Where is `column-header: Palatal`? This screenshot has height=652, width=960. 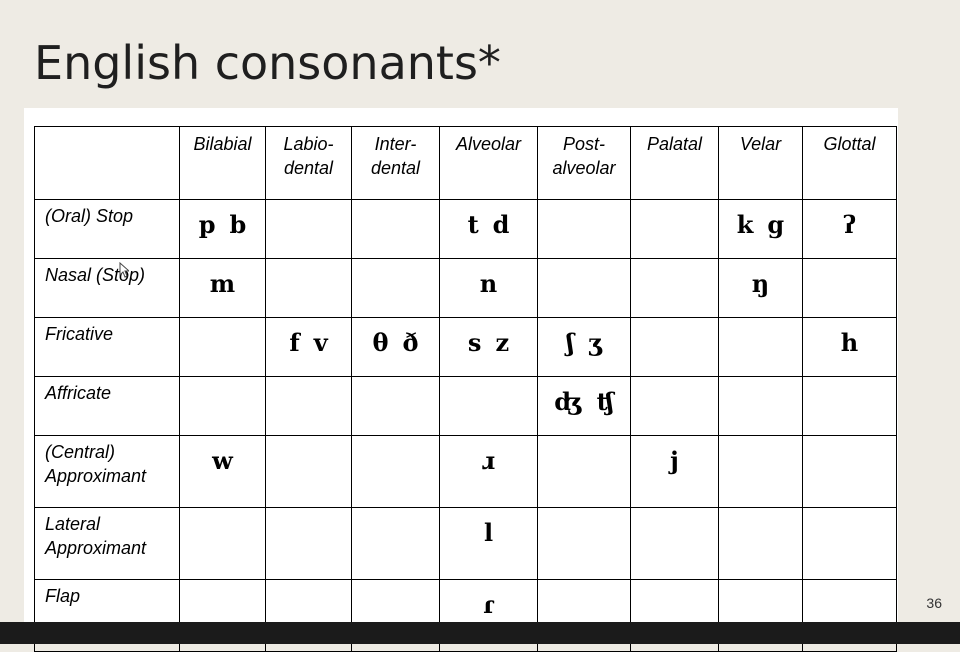 column-header: Palatal is located at coordinates (674, 163).